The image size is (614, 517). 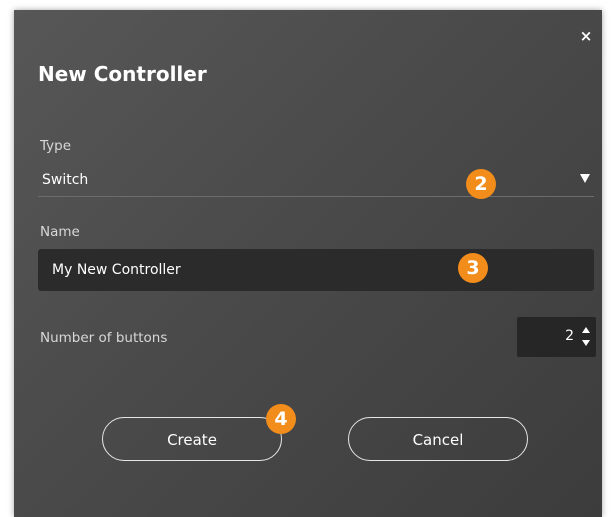 I want to click on chevron-up-icon, so click(x=586, y=330).